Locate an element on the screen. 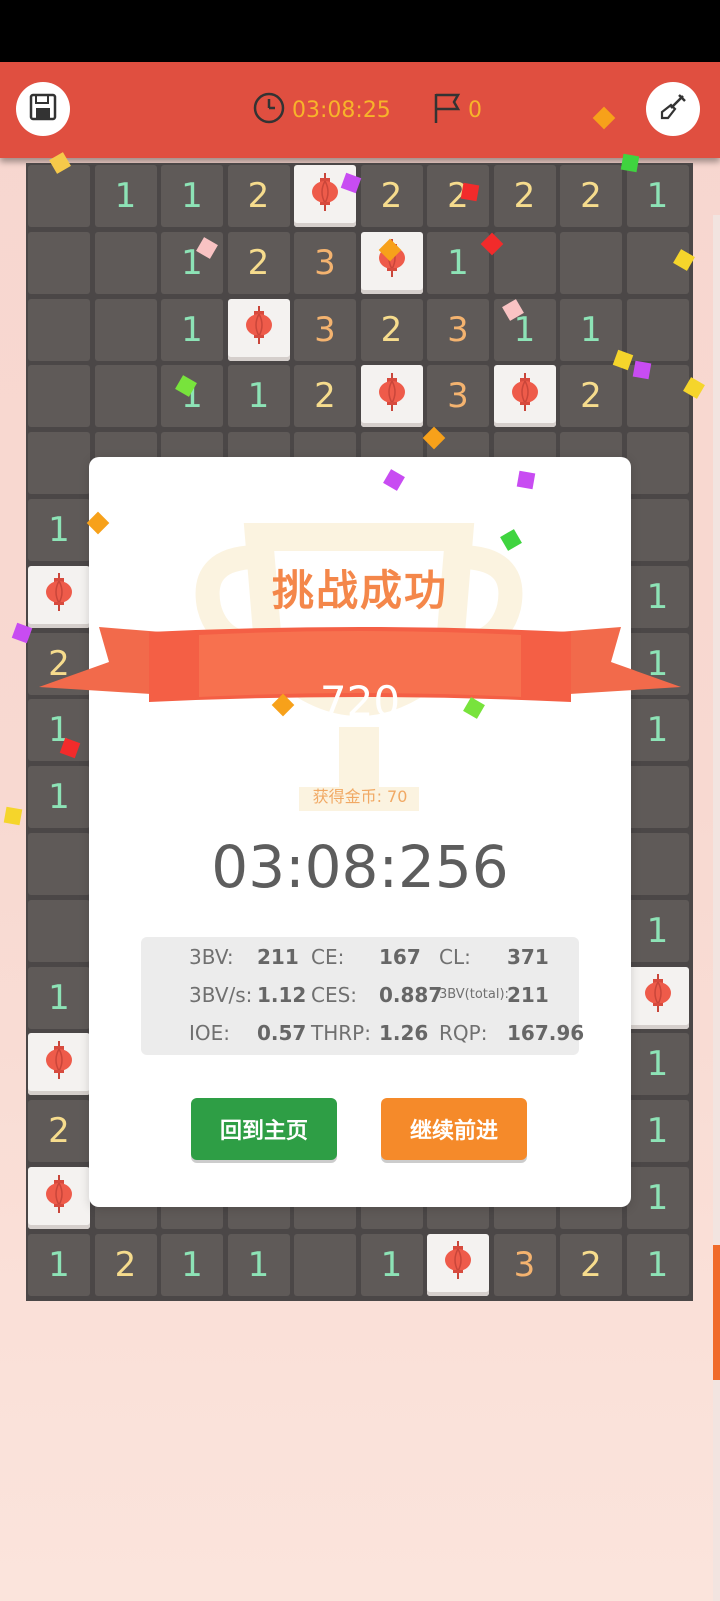 The height and width of the screenshot is (1601, 720). shovel-button is located at coordinates (673, 109).